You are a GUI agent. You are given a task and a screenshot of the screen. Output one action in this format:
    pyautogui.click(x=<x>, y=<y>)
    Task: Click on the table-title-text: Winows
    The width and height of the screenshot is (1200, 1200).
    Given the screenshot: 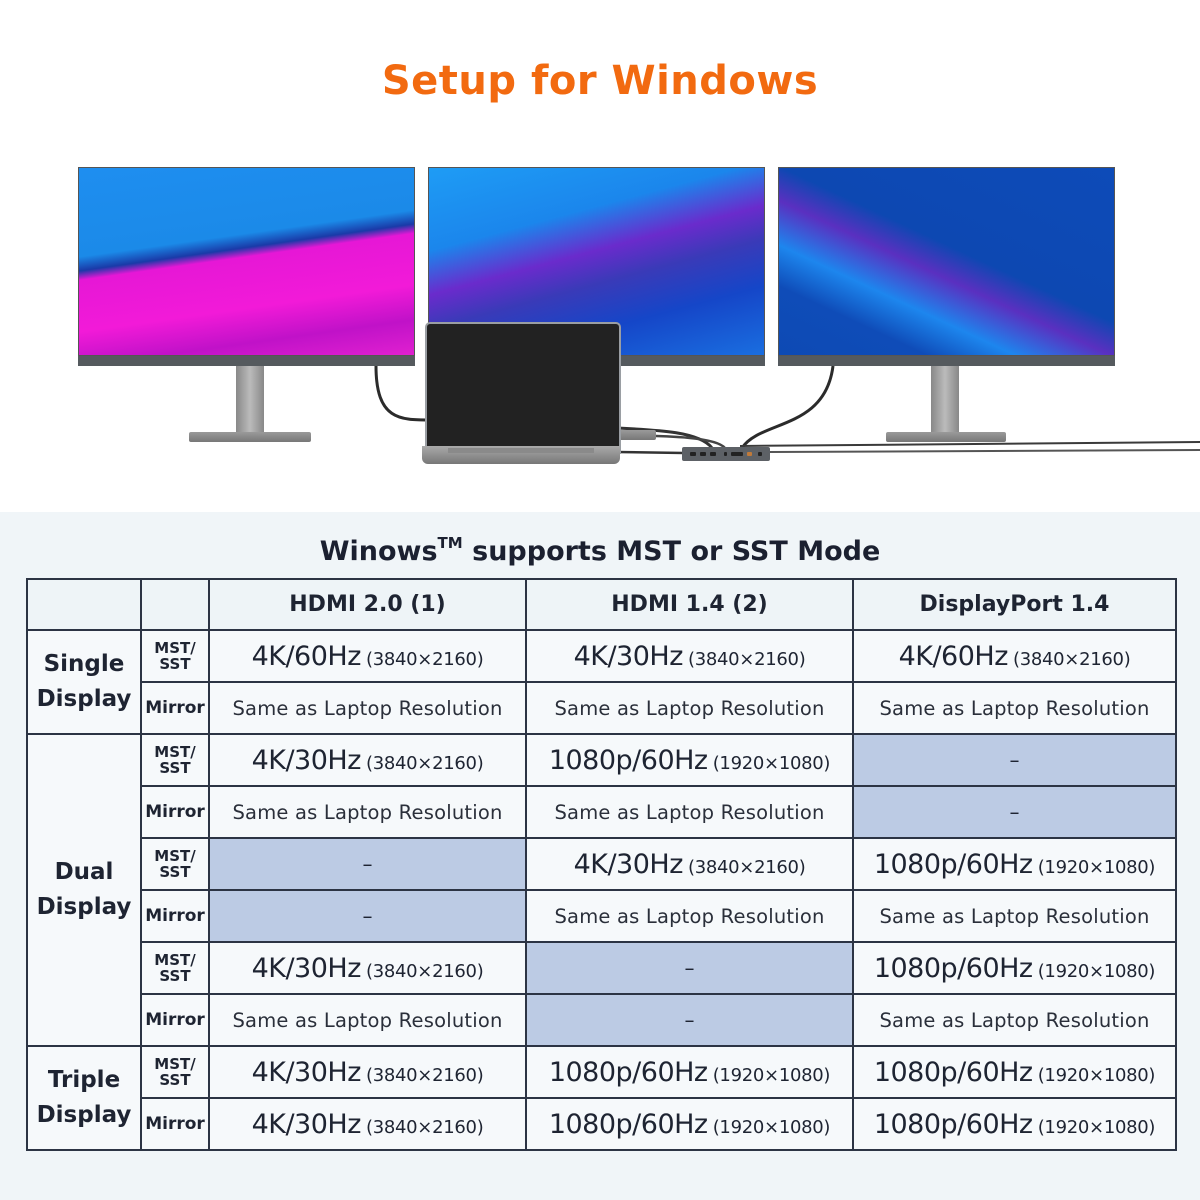 What is the action you would take?
    pyautogui.click(x=378, y=551)
    